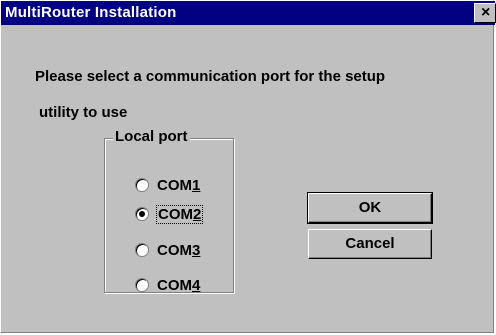 The width and height of the screenshot is (496, 335). What do you see at coordinates (91, 12) in the screenshot?
I see `window-title: MultiRouter Installation` at bounding box center [91, 12].